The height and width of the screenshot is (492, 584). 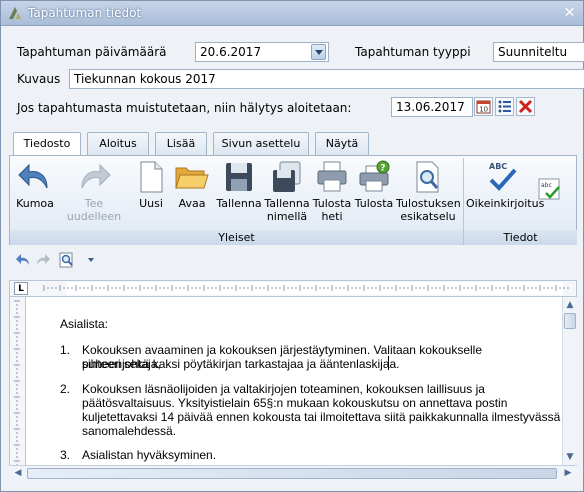 I want to click on save-button: Tallenna, so click(x=239, y=185).